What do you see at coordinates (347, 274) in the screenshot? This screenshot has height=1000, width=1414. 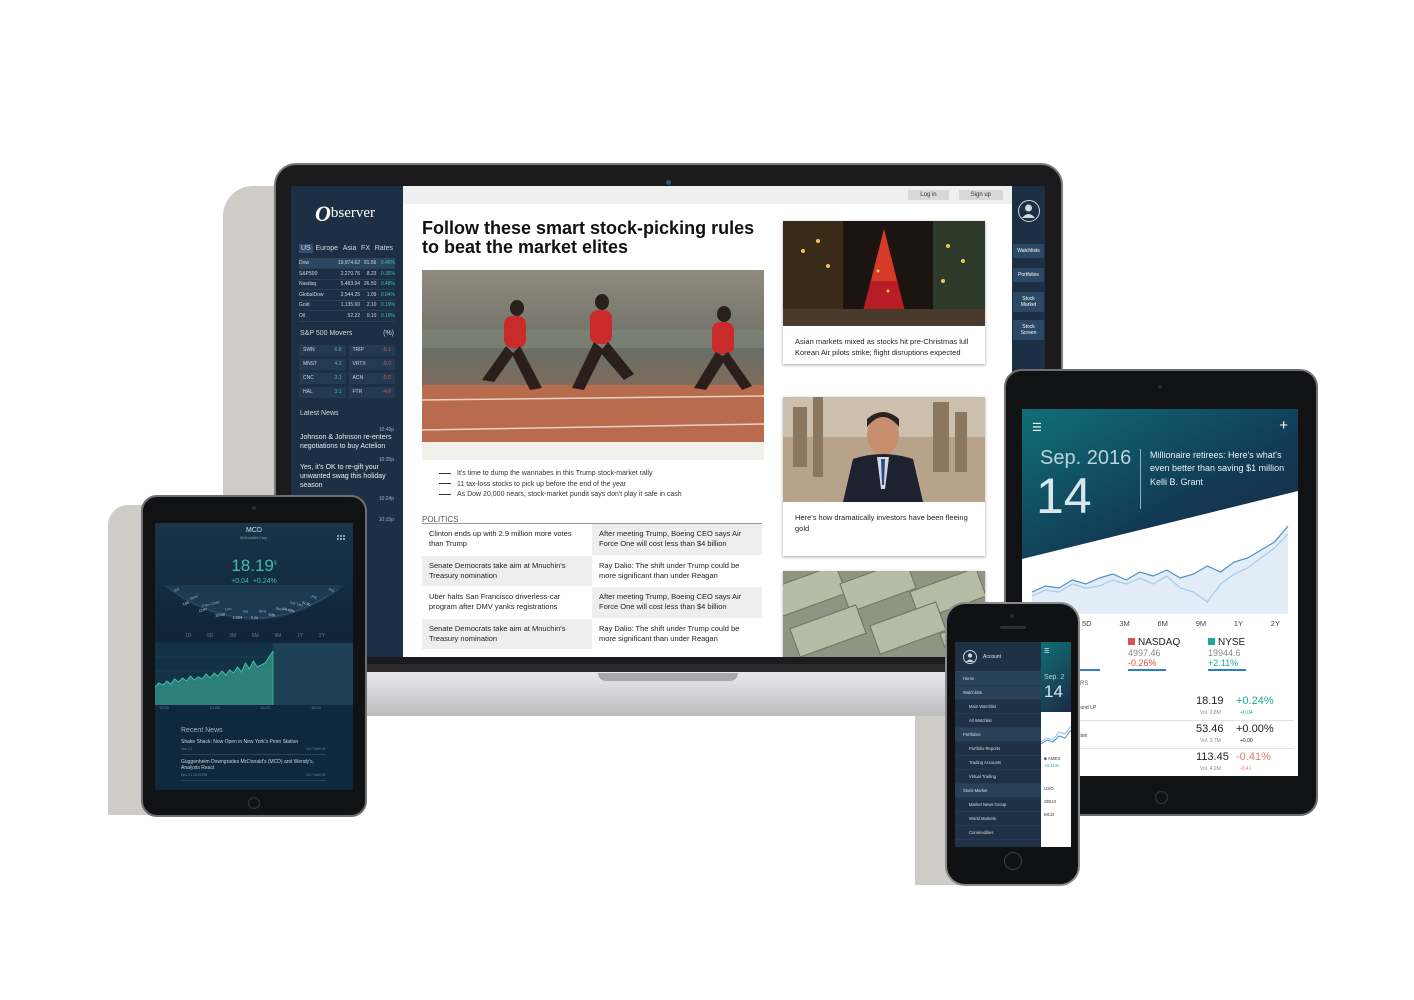 I see `index-row: S&P500 2,270.76 8.23 0.36%` at bounding box center [347, 274].